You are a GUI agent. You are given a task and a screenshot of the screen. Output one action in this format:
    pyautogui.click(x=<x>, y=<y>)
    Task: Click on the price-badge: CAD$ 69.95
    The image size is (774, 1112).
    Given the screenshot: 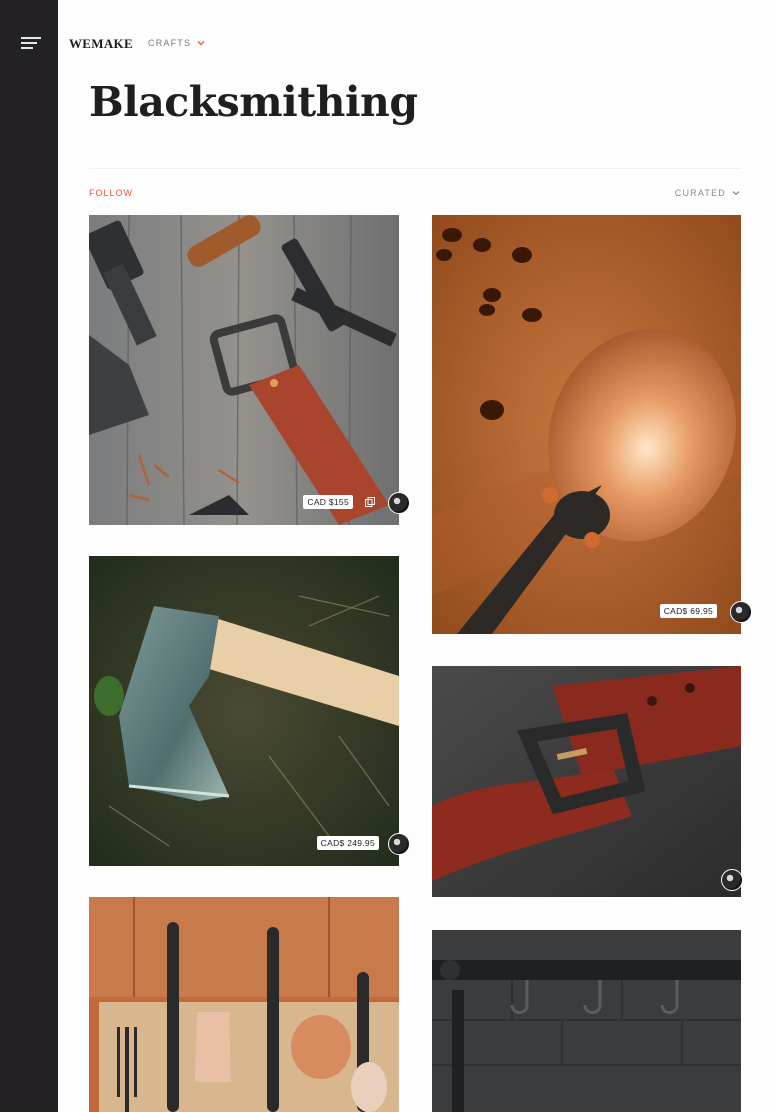 What is the action you would take?
    pyautogui.click(x=688, y=611)
    